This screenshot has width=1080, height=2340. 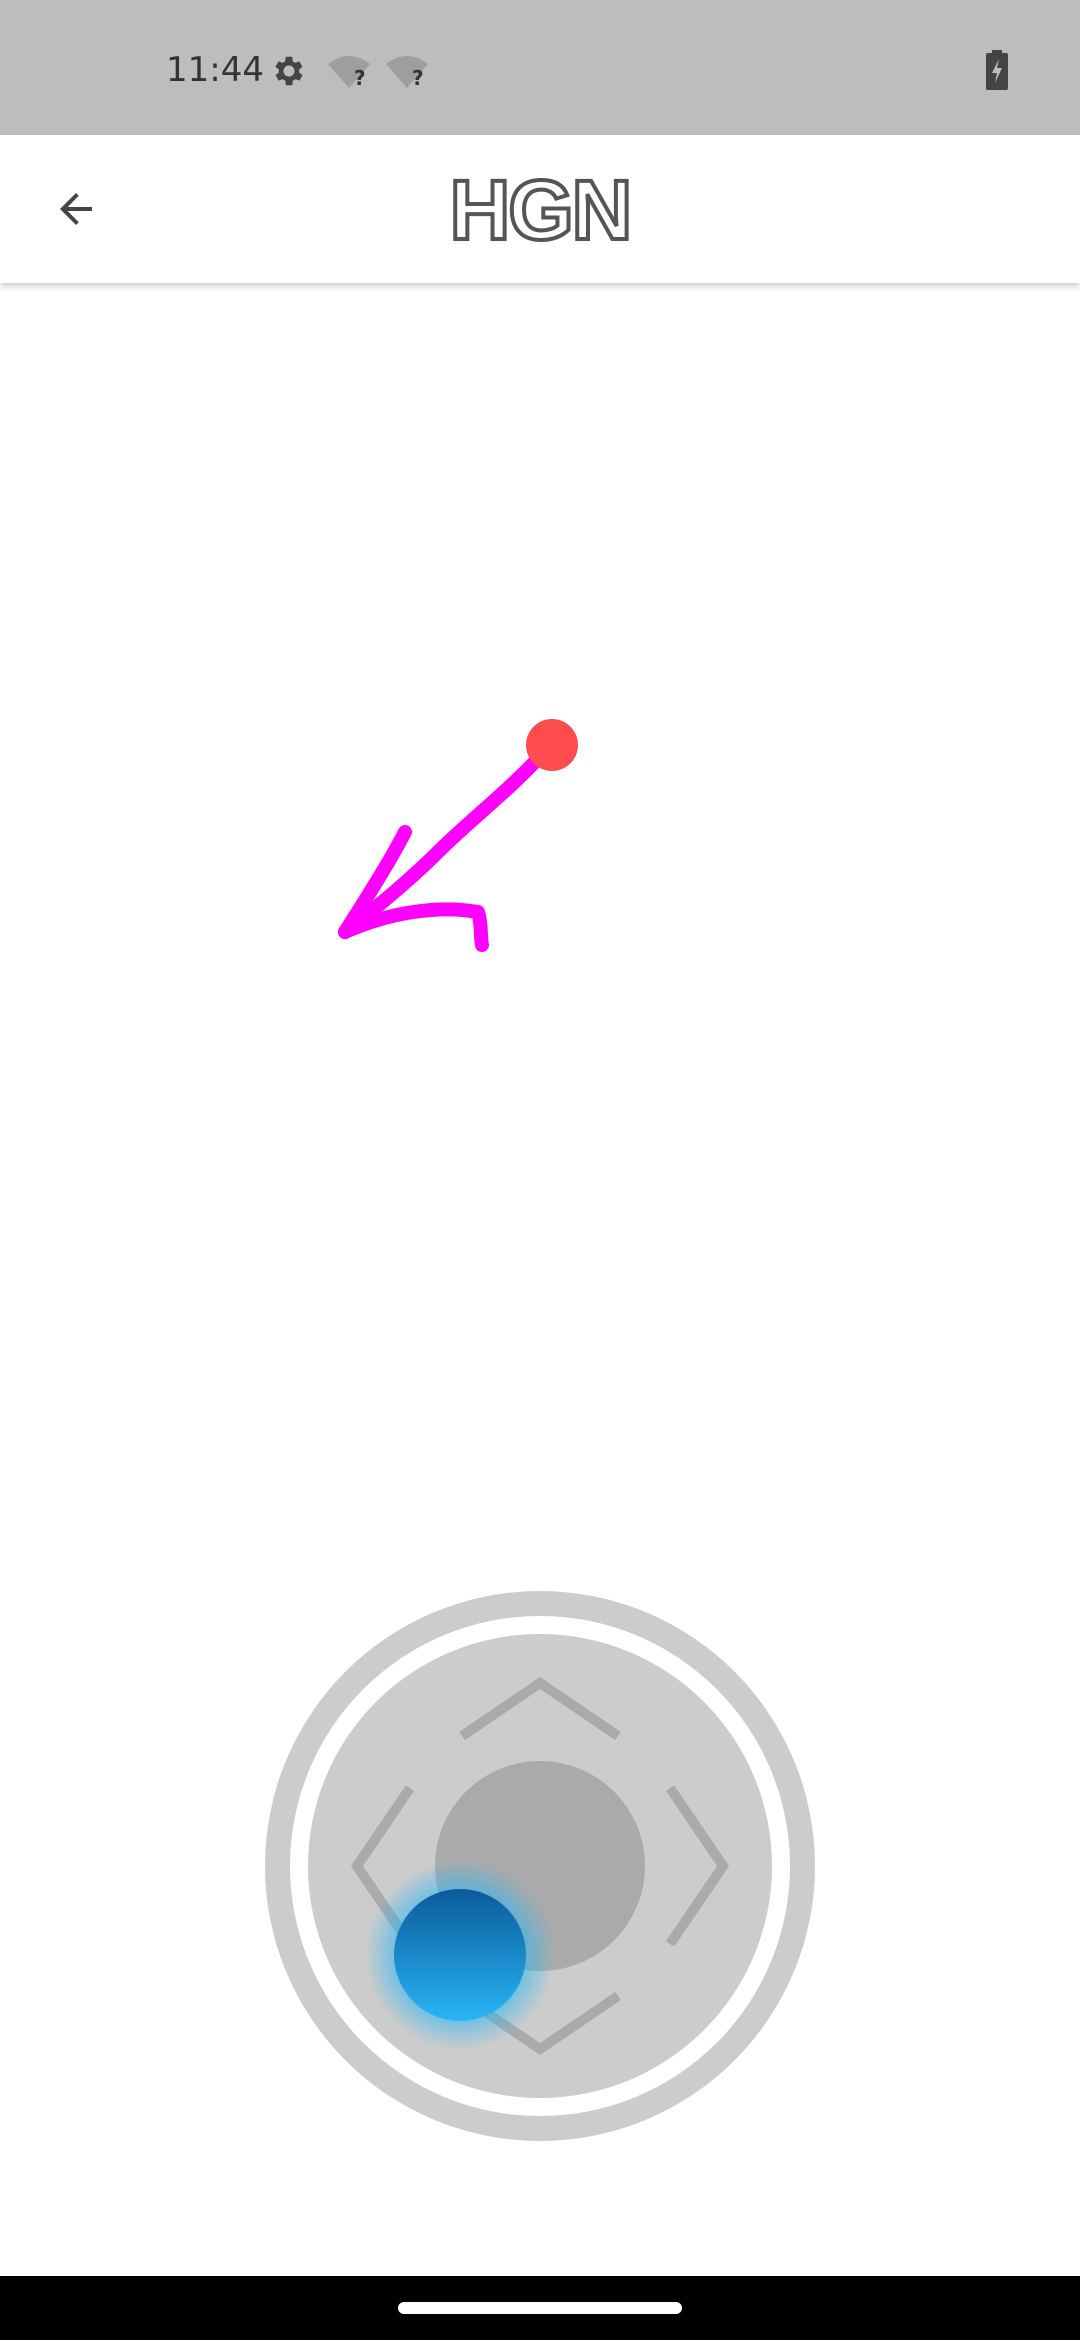 I want to click on settings-gear-icon, so click(x=289, y=71).